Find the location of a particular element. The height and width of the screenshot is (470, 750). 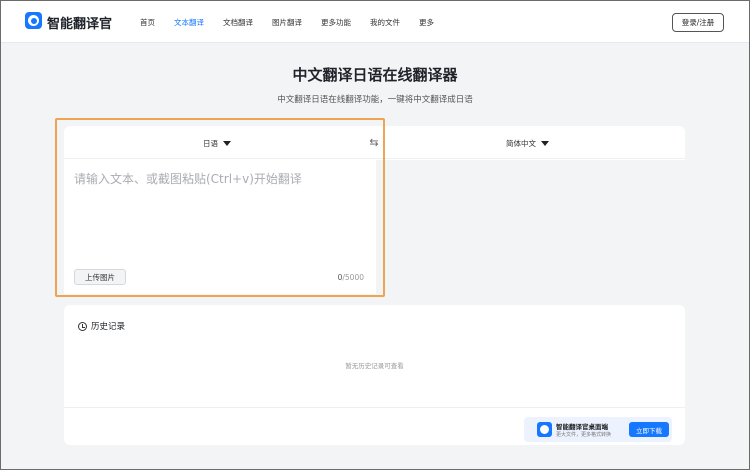

promo-subtitle: 更大文件，更多格式转换 is located at coordinates (584, 435).